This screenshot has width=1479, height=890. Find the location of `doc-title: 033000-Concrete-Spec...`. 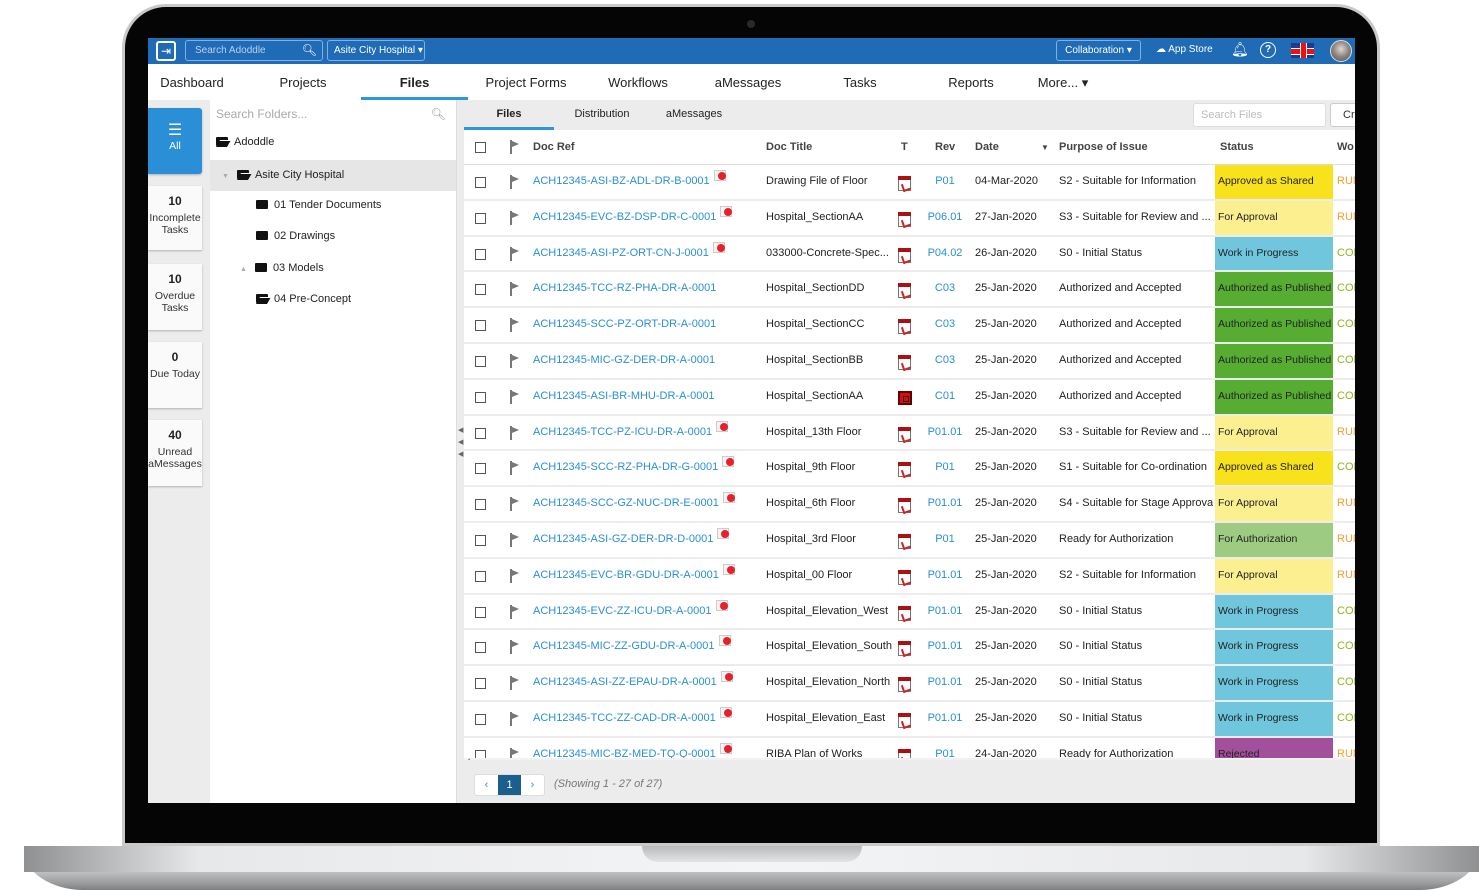

doc-title: 033000-Concrete-Spec... is located at coordinates (829, 254).